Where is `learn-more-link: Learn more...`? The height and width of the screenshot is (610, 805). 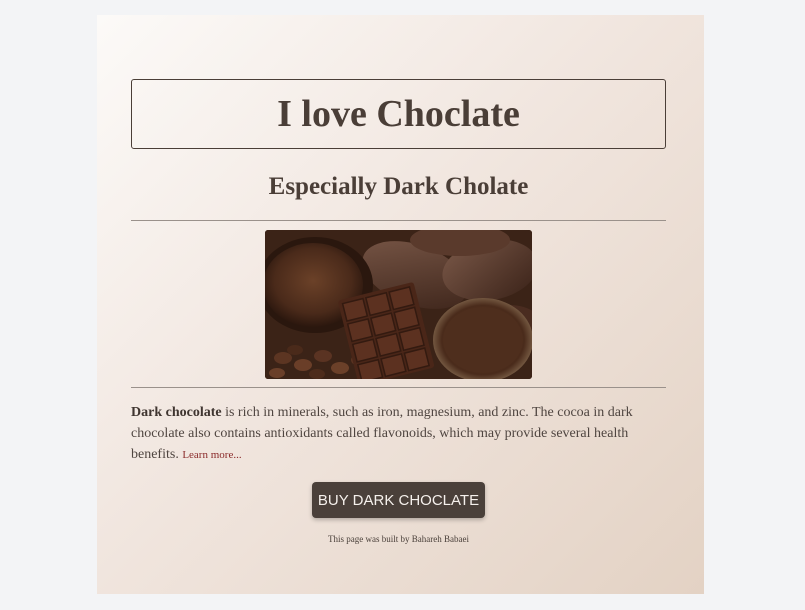
learn-more-link: Learn more... is located at coordinates (211, 455).